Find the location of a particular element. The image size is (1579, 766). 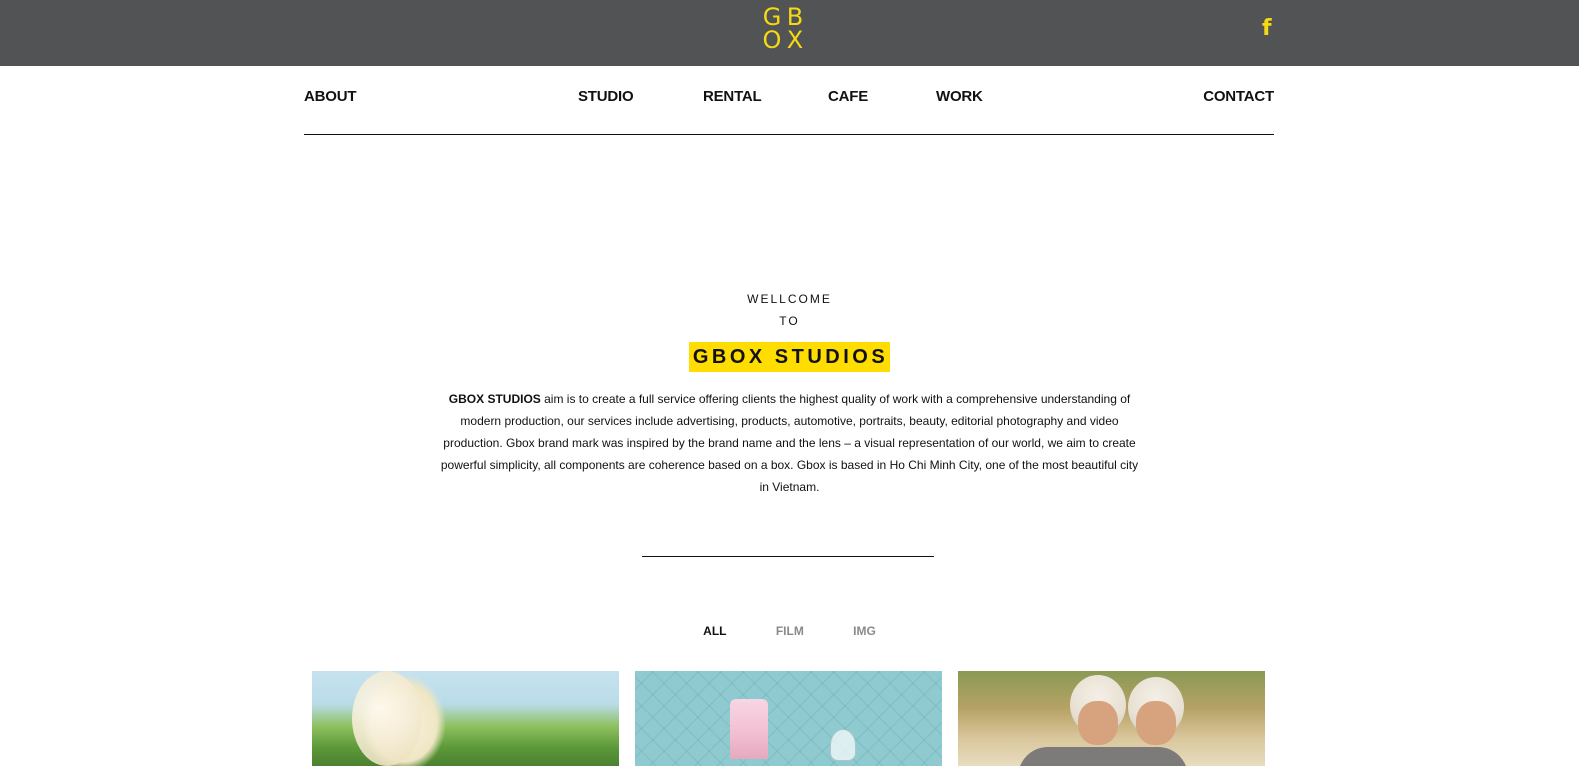

gallery-item-moon-fantasy-image is located at coordinates (465, 718).